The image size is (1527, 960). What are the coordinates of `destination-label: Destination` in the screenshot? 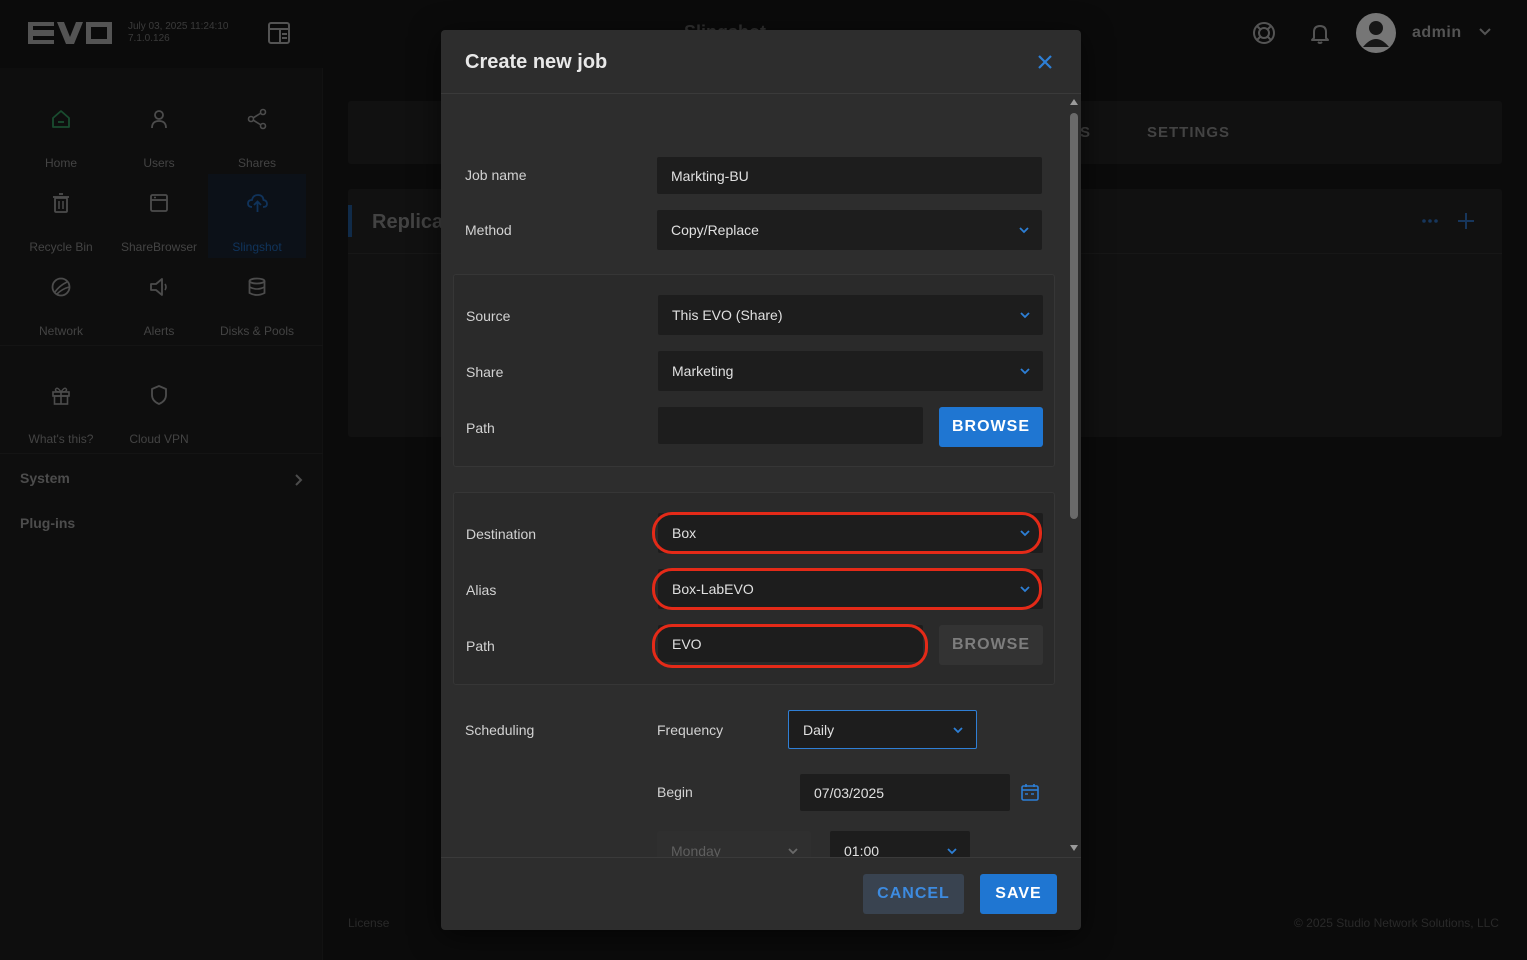 It's located at (501, 534).